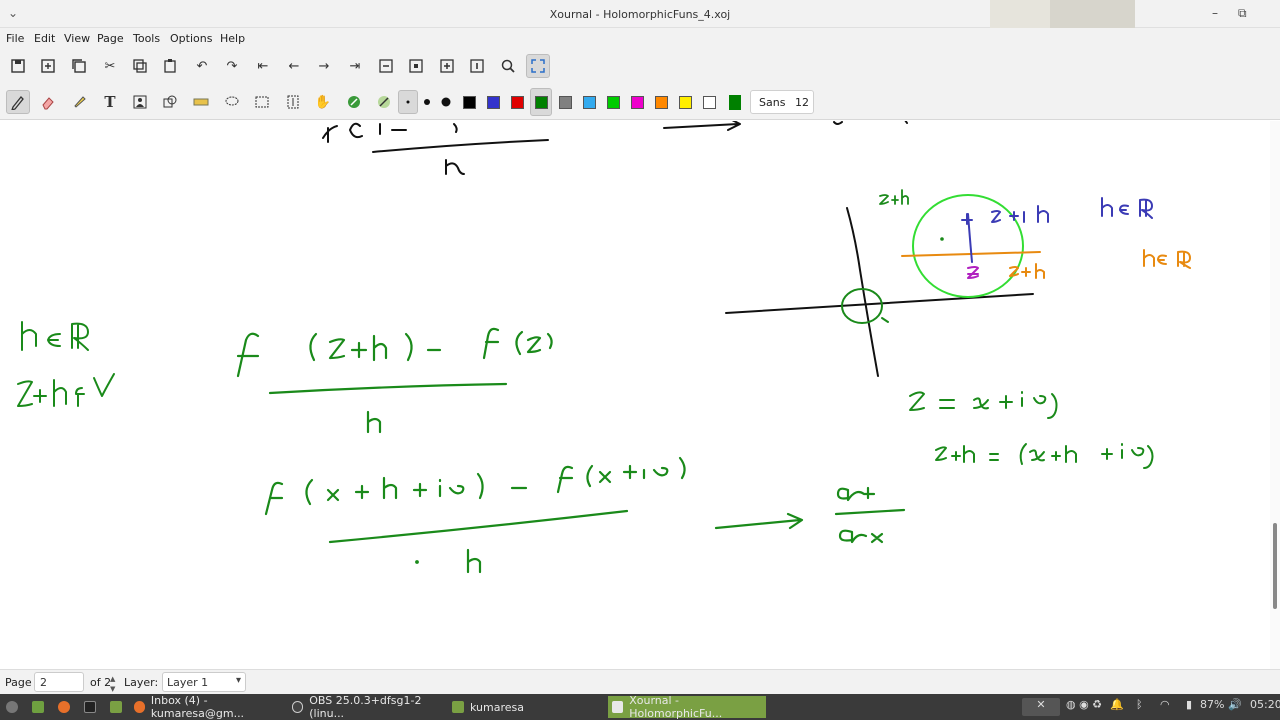 The width and height of the screenshot is (1280, 720). What do you see at coordinates (141, 682) in the screenshot?
I see `layer-label: Layer:` at bounding box center [141, 682].